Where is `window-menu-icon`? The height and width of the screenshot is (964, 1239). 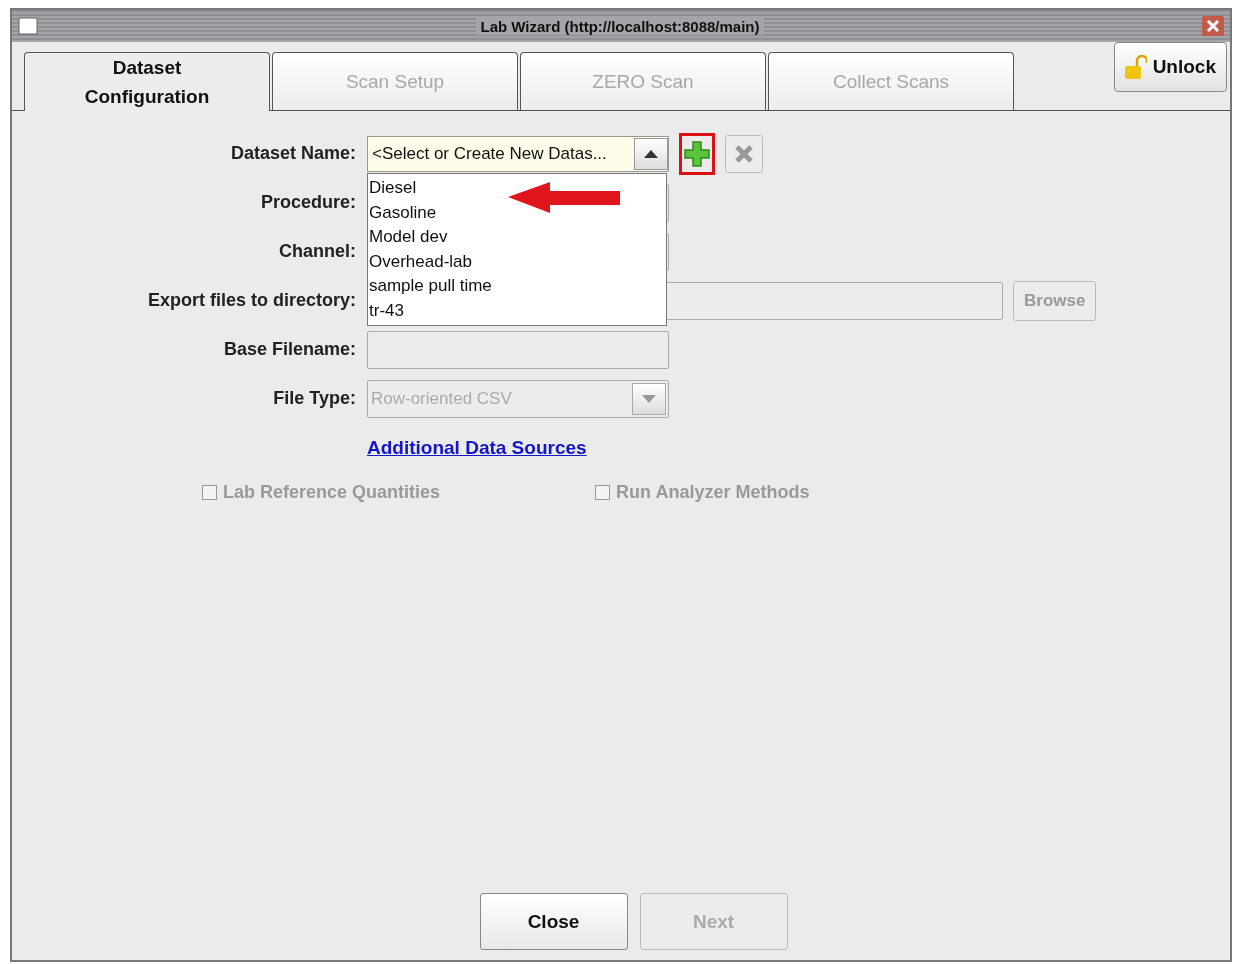
window-menu-icon is located at coordinates (28, 26).